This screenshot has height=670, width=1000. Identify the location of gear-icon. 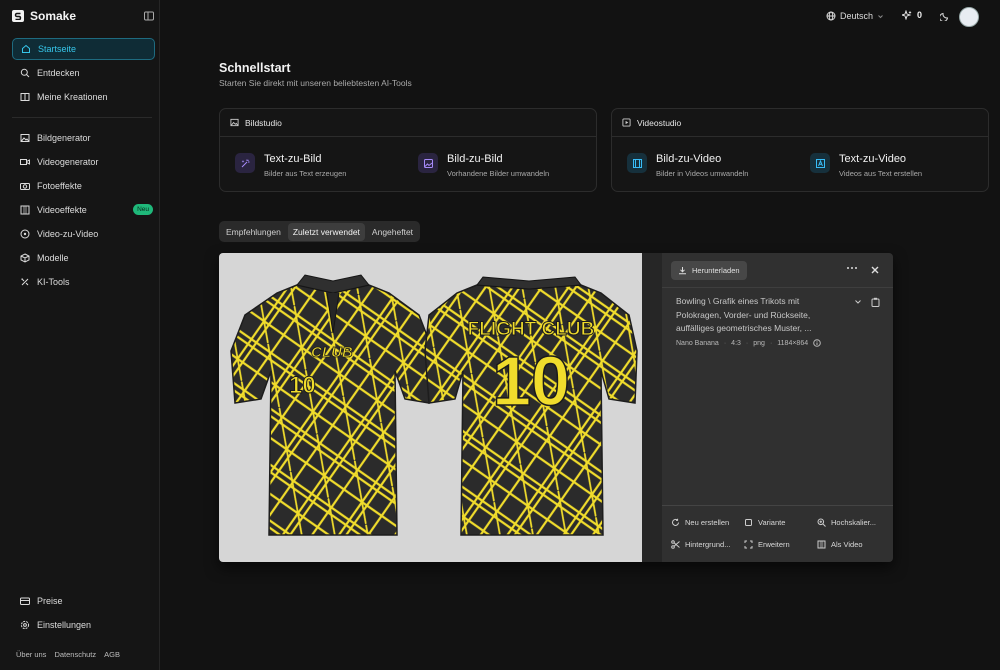
(25, 625).